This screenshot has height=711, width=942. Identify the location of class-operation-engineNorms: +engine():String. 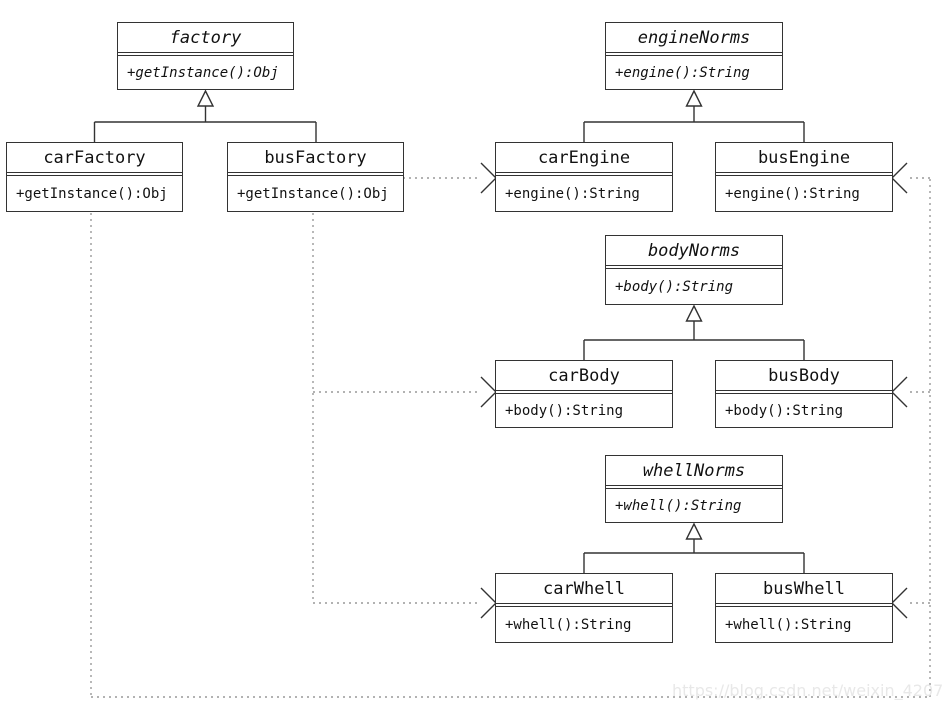
(682, 72).